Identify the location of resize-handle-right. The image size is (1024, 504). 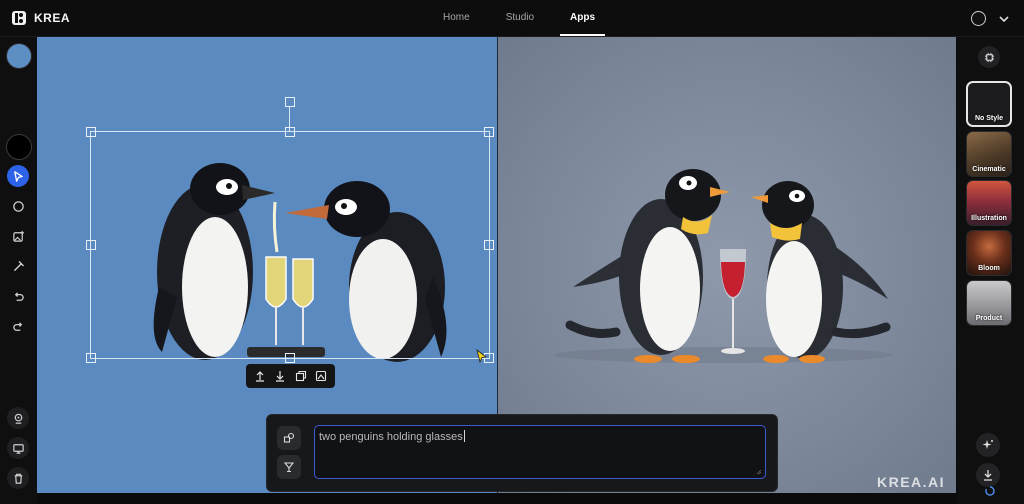
(489, 245).